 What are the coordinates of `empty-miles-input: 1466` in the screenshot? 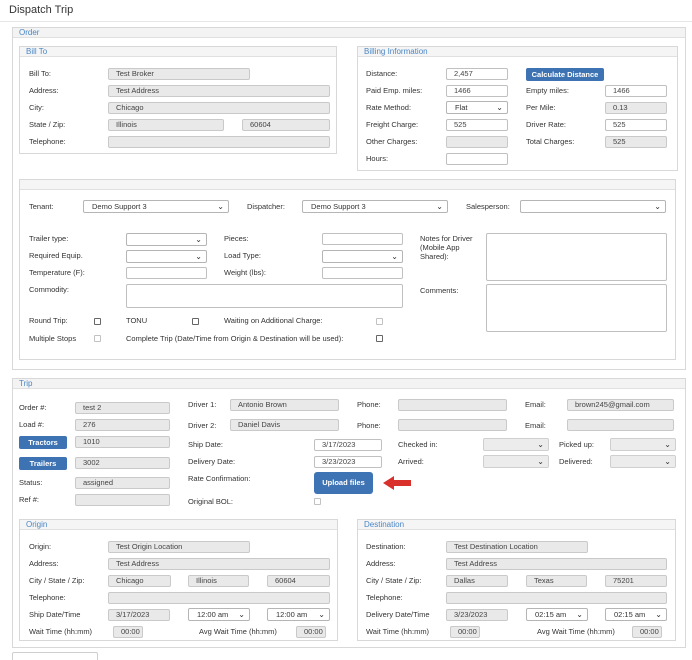 It's located at (636, 91).